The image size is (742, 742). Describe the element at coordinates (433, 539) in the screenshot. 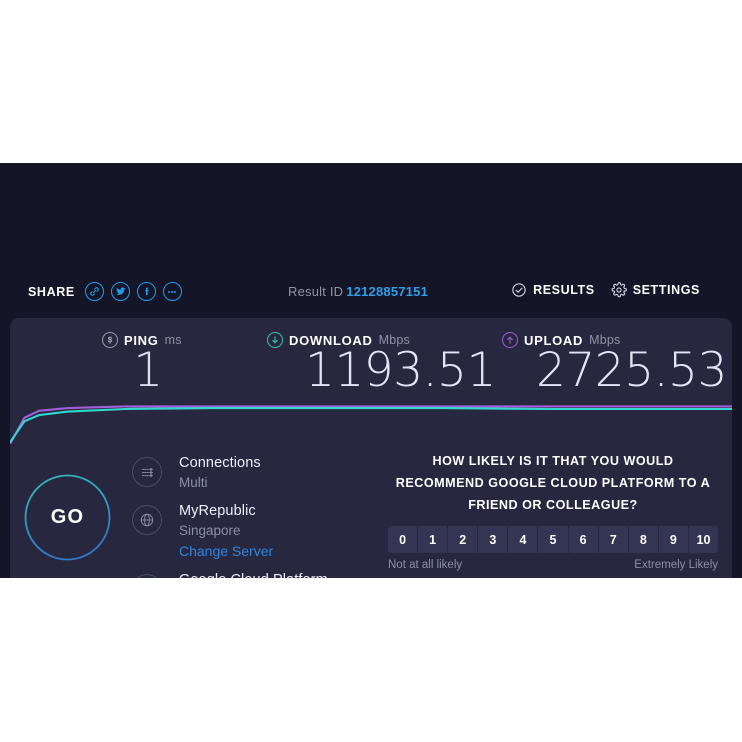

I see `nps-option-1: 1` at that location.